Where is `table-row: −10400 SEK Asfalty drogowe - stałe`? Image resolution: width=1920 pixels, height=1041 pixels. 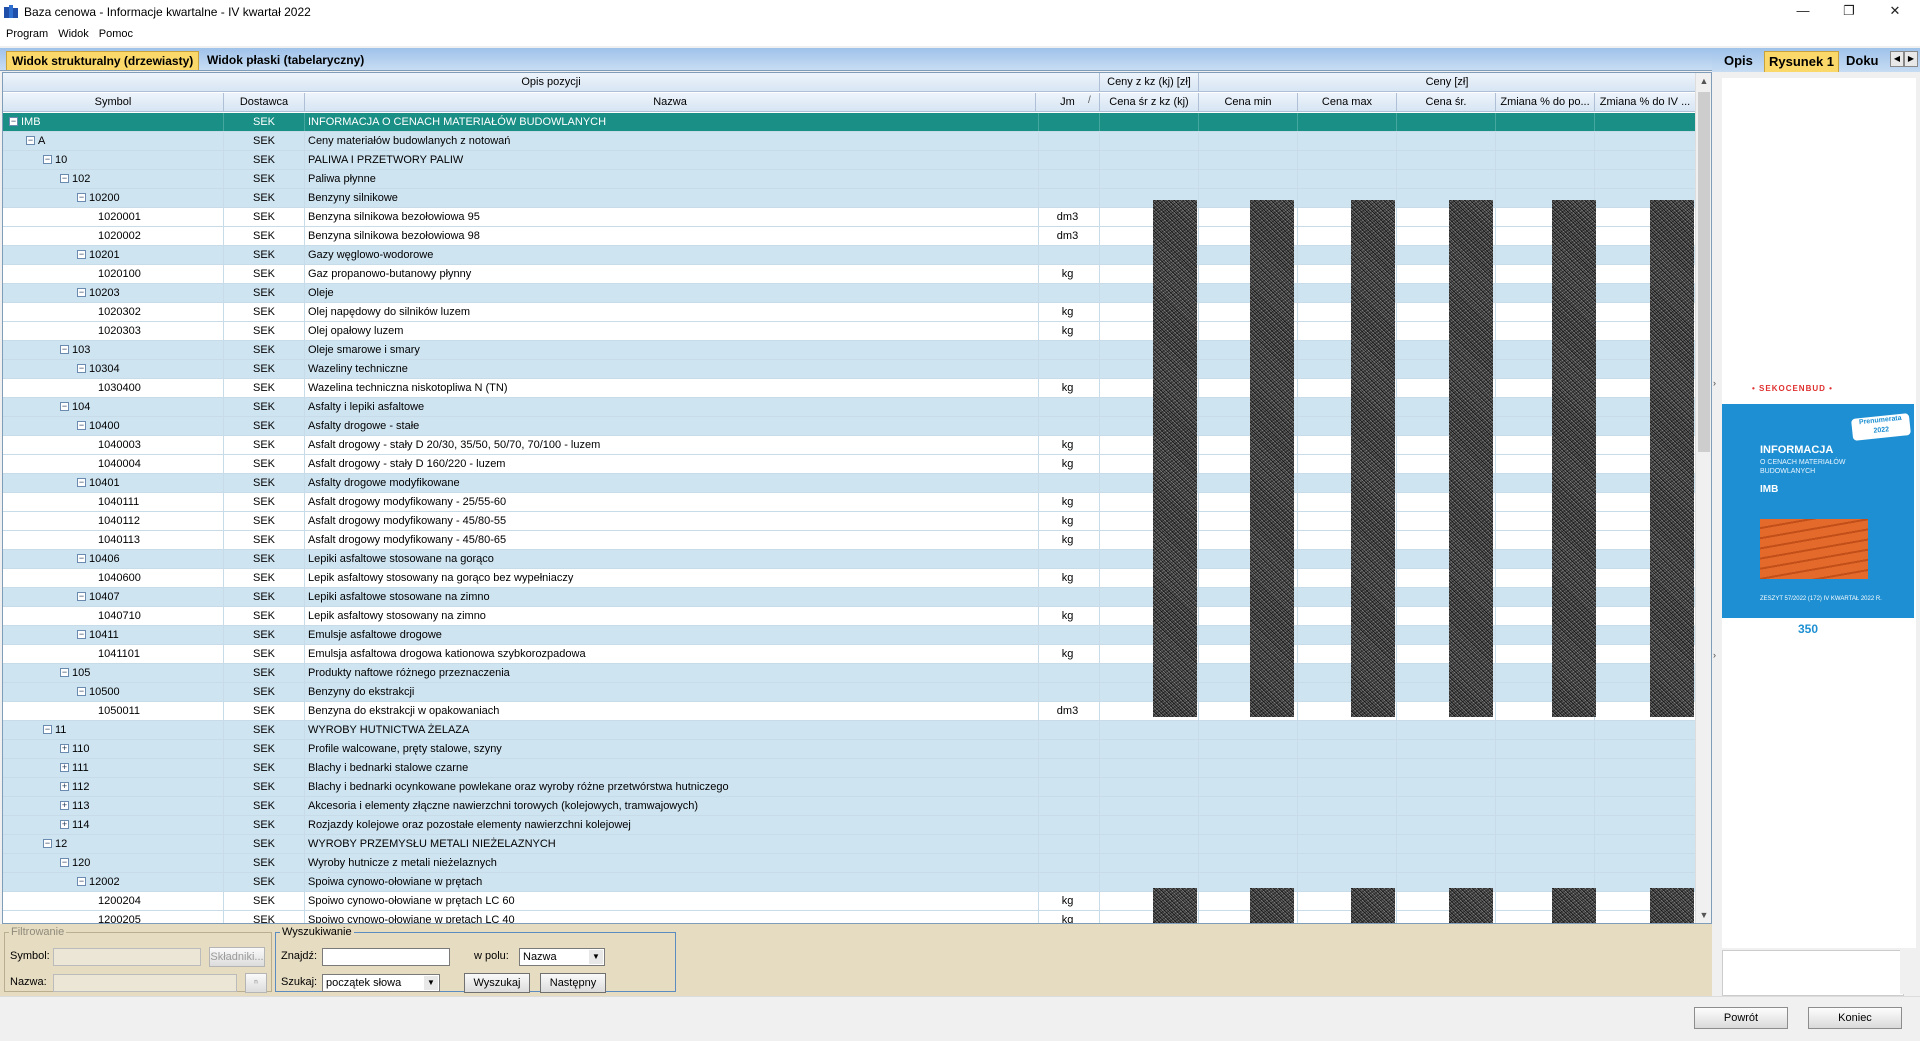
table-row: −10400 SEK Asfalty drogowe - stałe is located at coordinates (849, 426).